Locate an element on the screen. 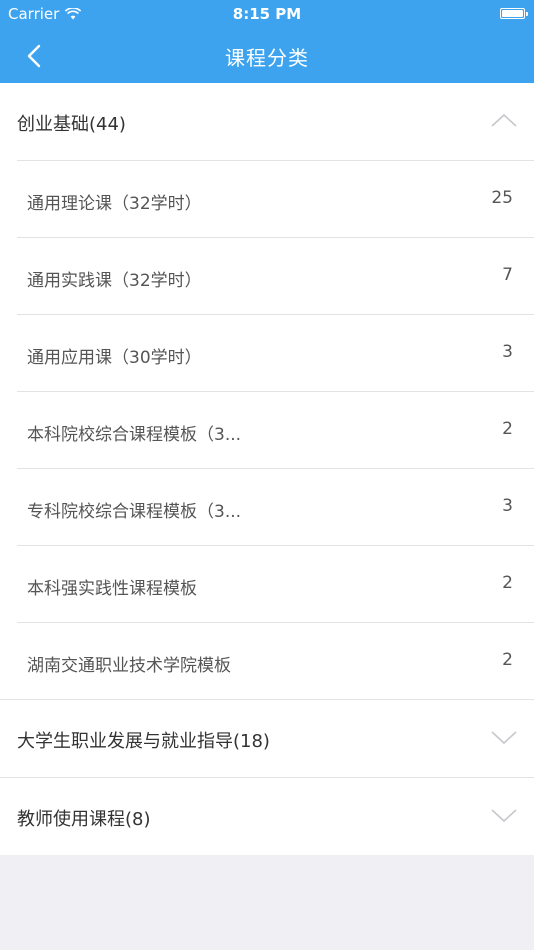 The width and height of the screenshot is (534, 950). category-label: 大学生职业发展与就业指导(18) is located at coordinates (143, 741).